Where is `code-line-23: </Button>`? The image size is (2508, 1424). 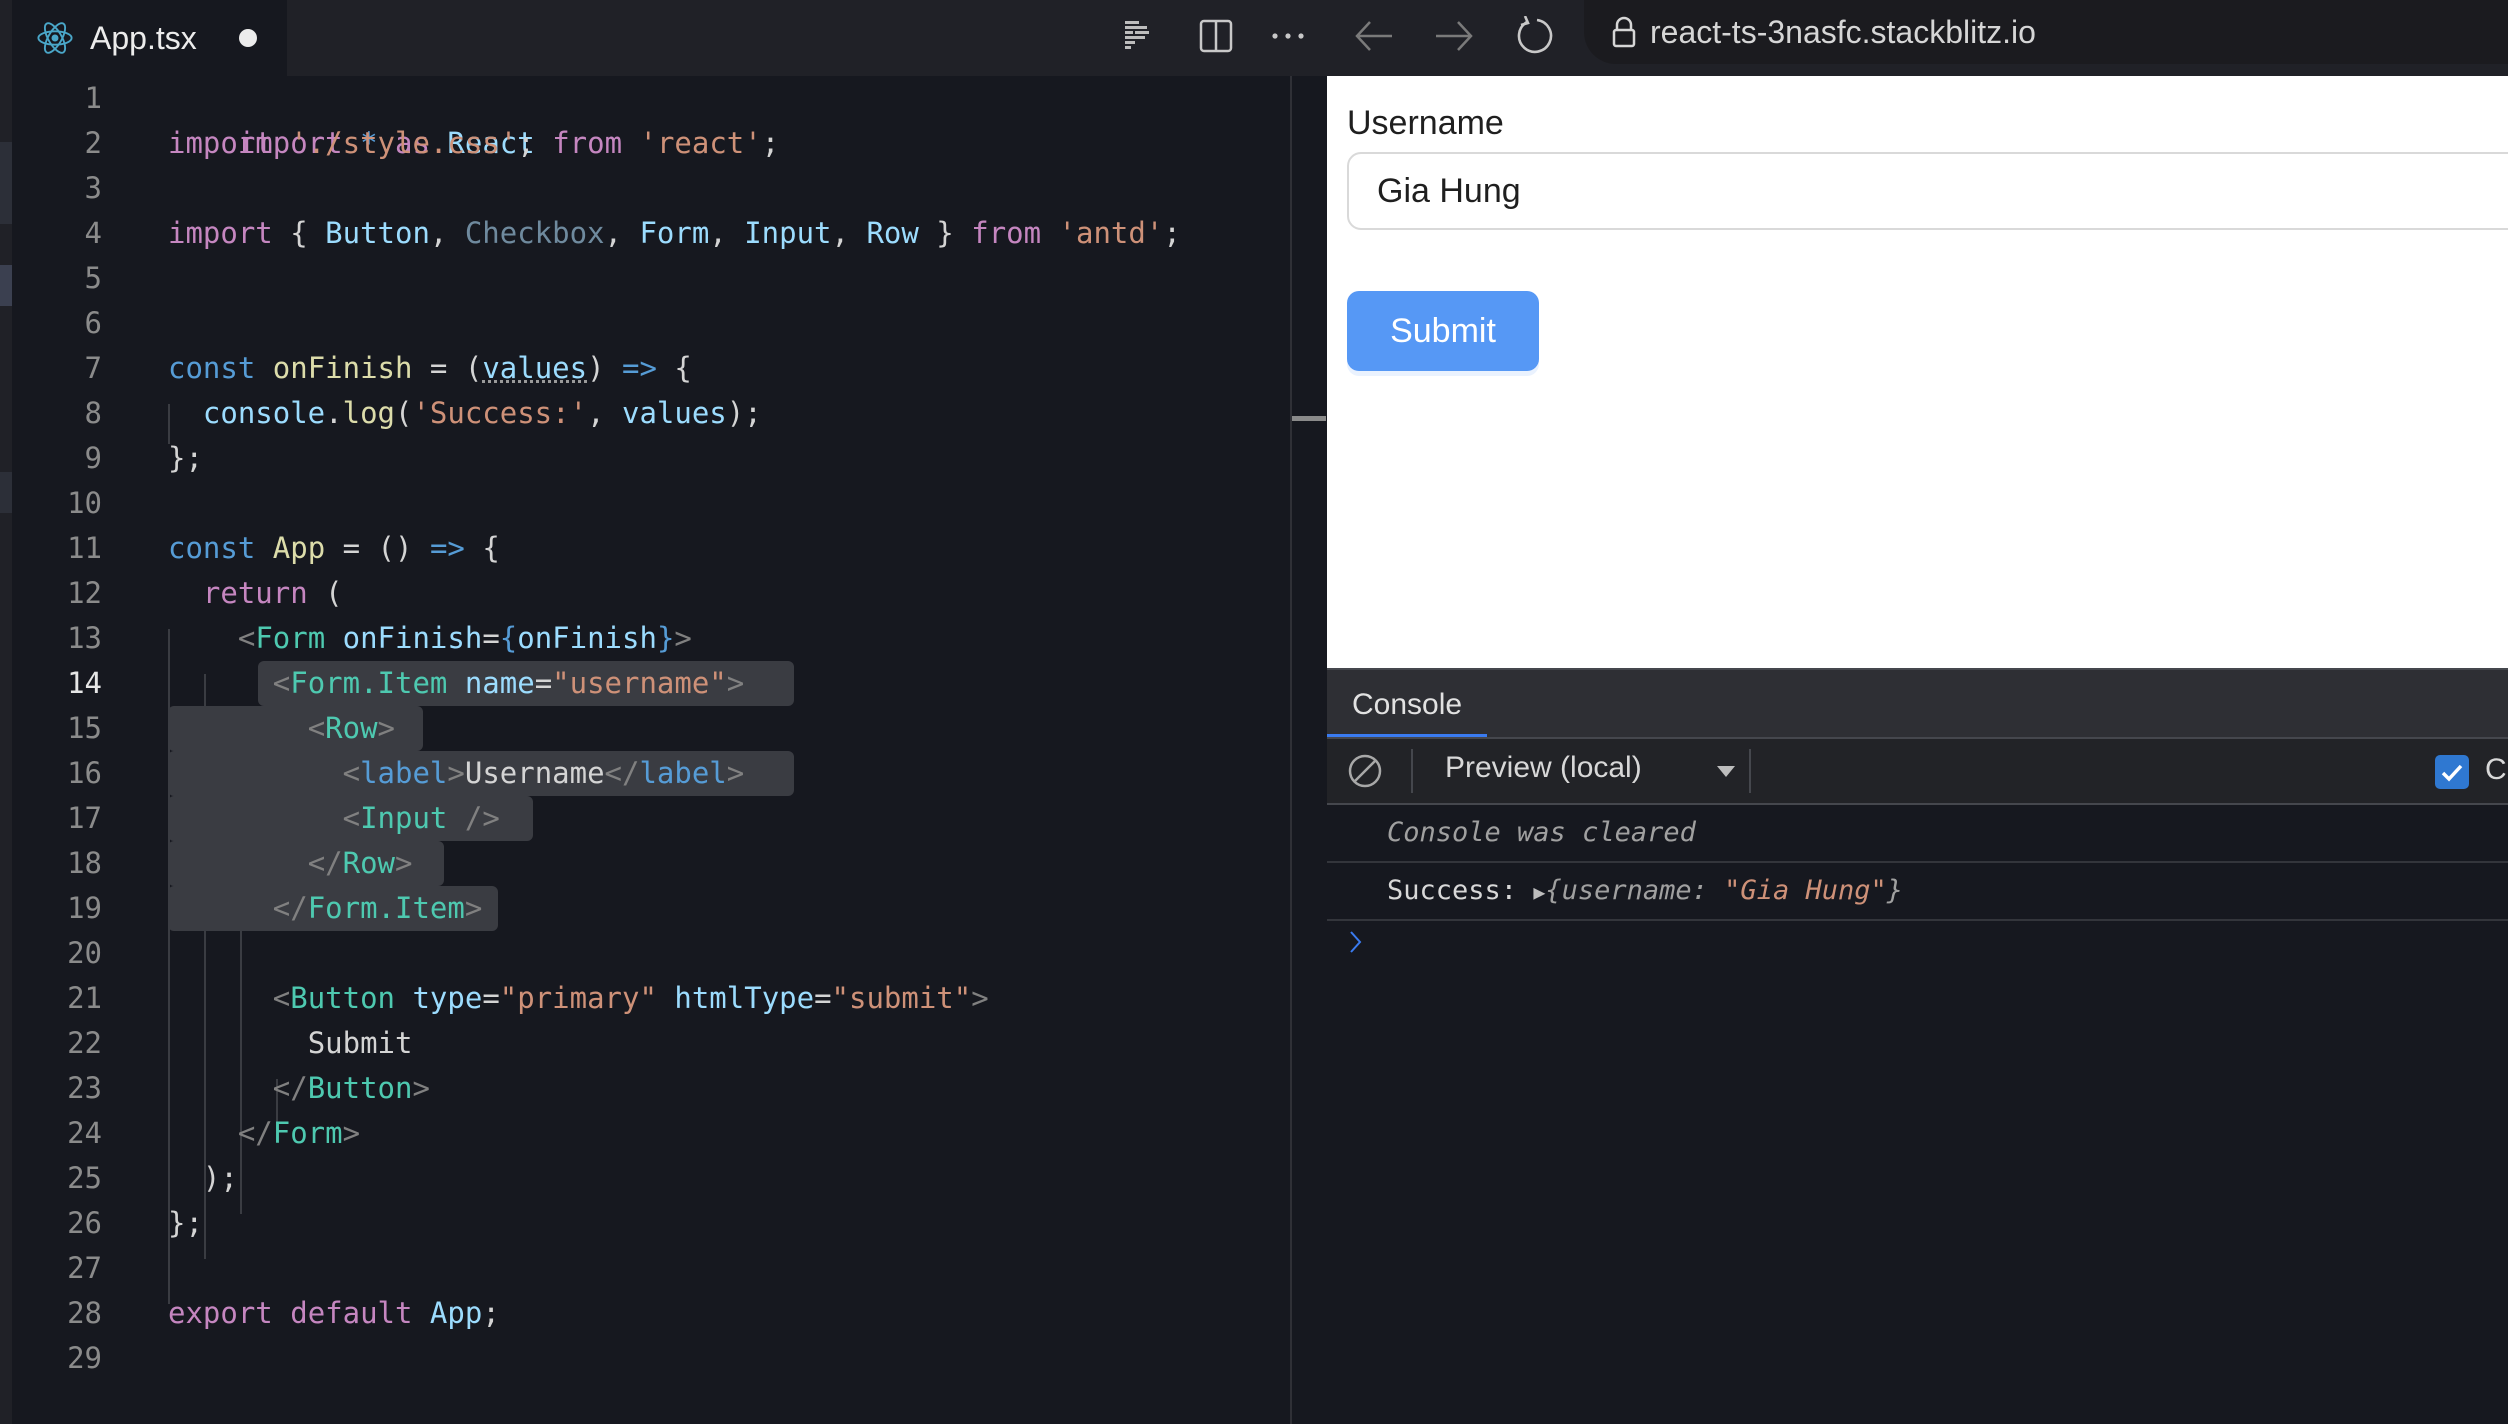 code-line-23: </Button> is located at coordinates (351, 1088).